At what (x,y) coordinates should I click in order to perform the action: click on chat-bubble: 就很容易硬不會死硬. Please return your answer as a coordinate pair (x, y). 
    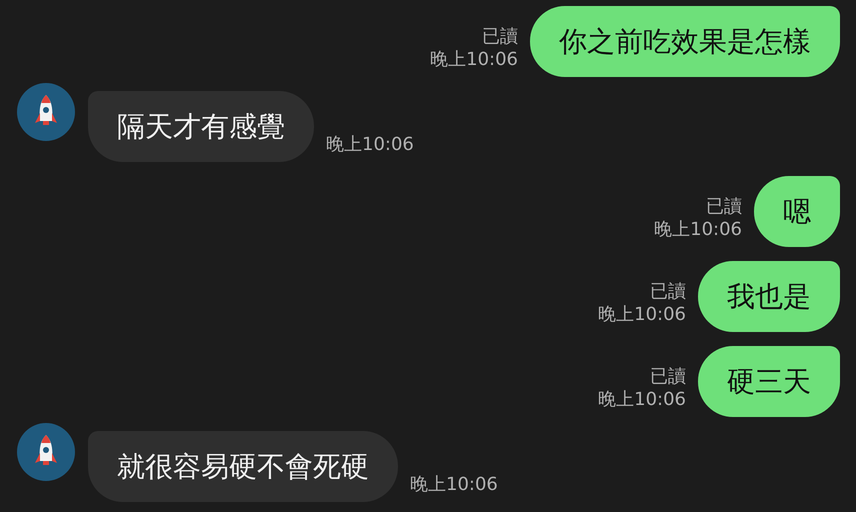
    Looking at the image, I should click on (243, 466).